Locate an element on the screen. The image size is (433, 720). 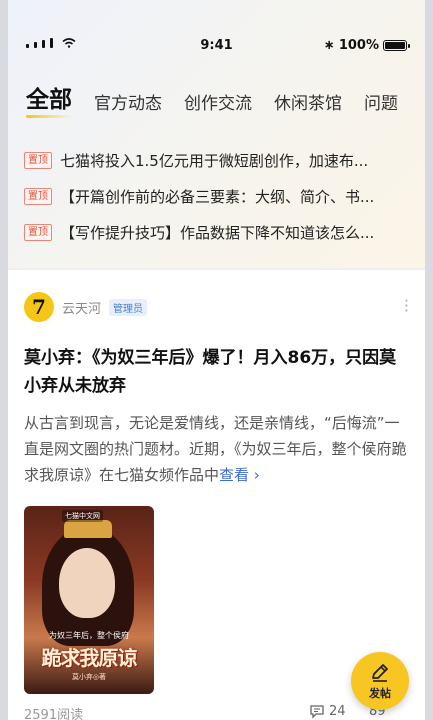
status-right: ∗ 100% is located at coordinates (366, 45).